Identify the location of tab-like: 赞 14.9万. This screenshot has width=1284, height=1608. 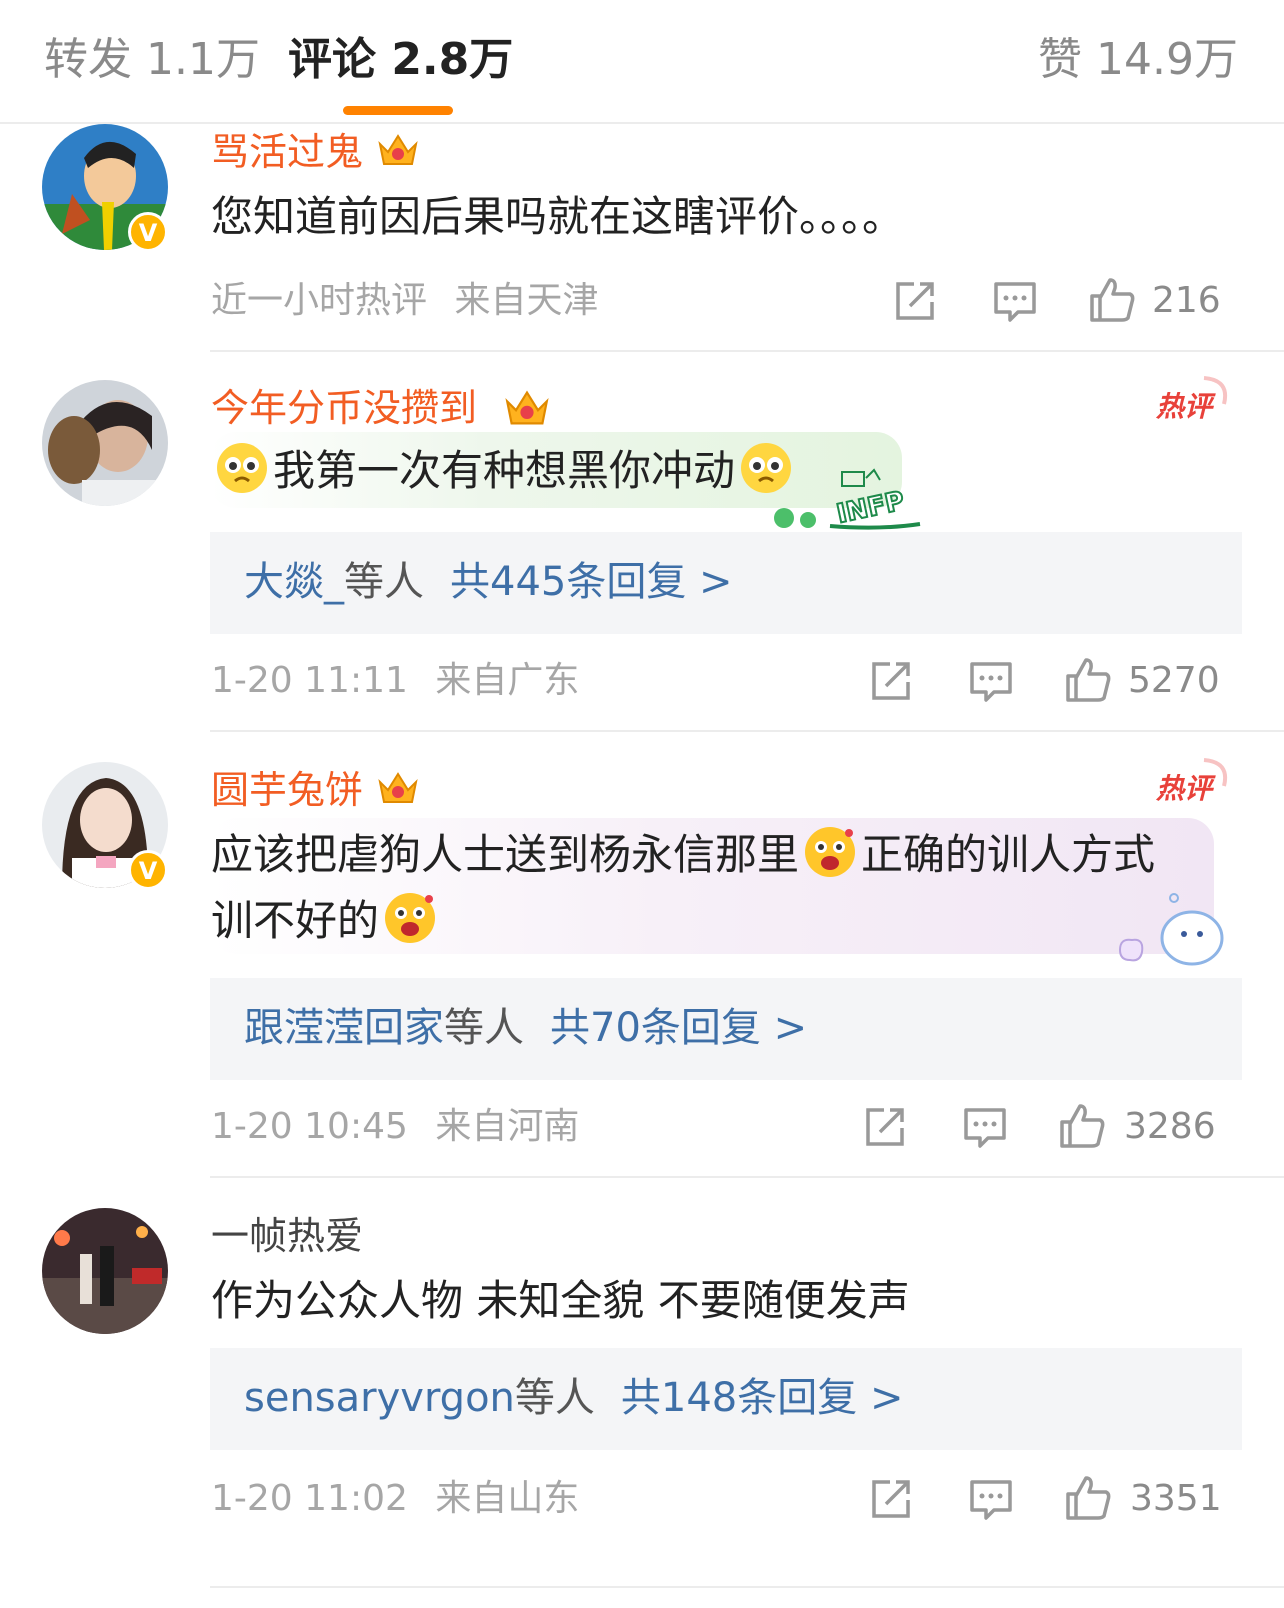
(1138, 60).